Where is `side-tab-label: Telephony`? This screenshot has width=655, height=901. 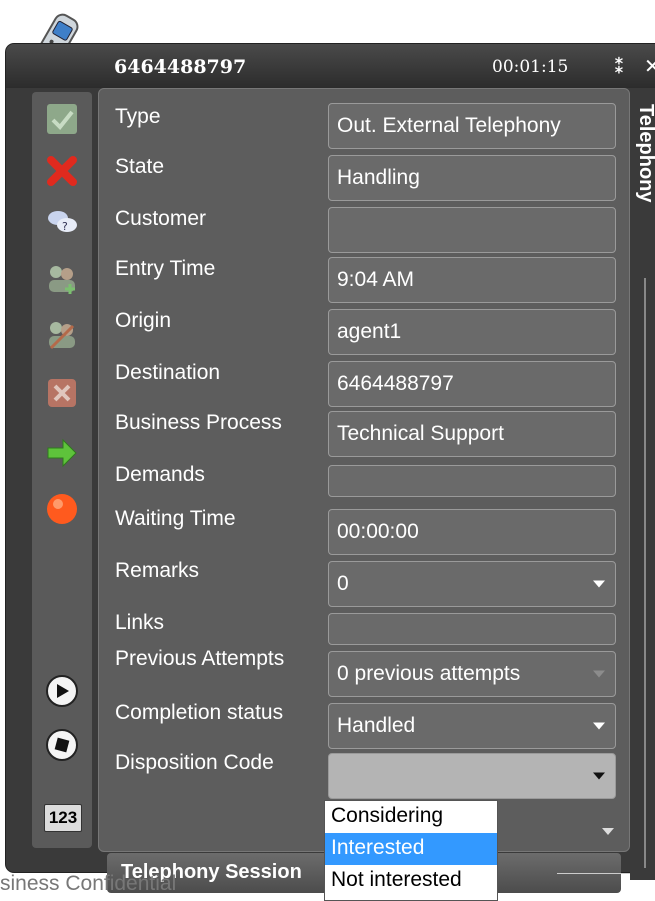
side-tab-label: Telephony is located at coordinates (645, 153).